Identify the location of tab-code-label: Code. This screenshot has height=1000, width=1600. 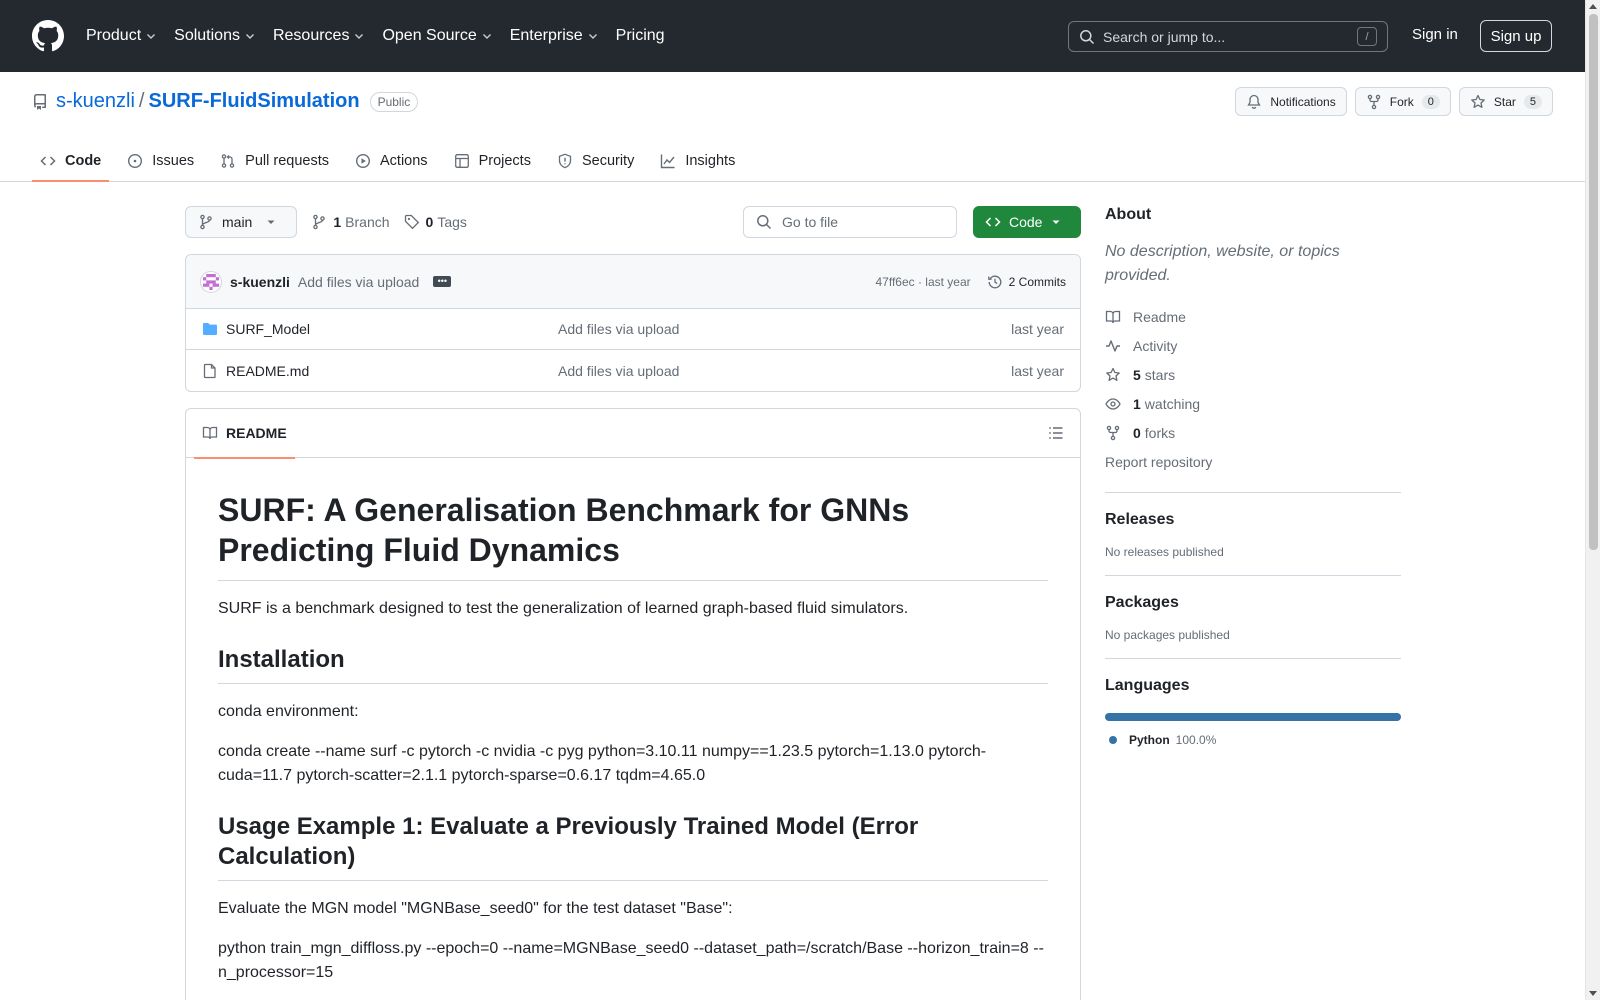
(83, 161).